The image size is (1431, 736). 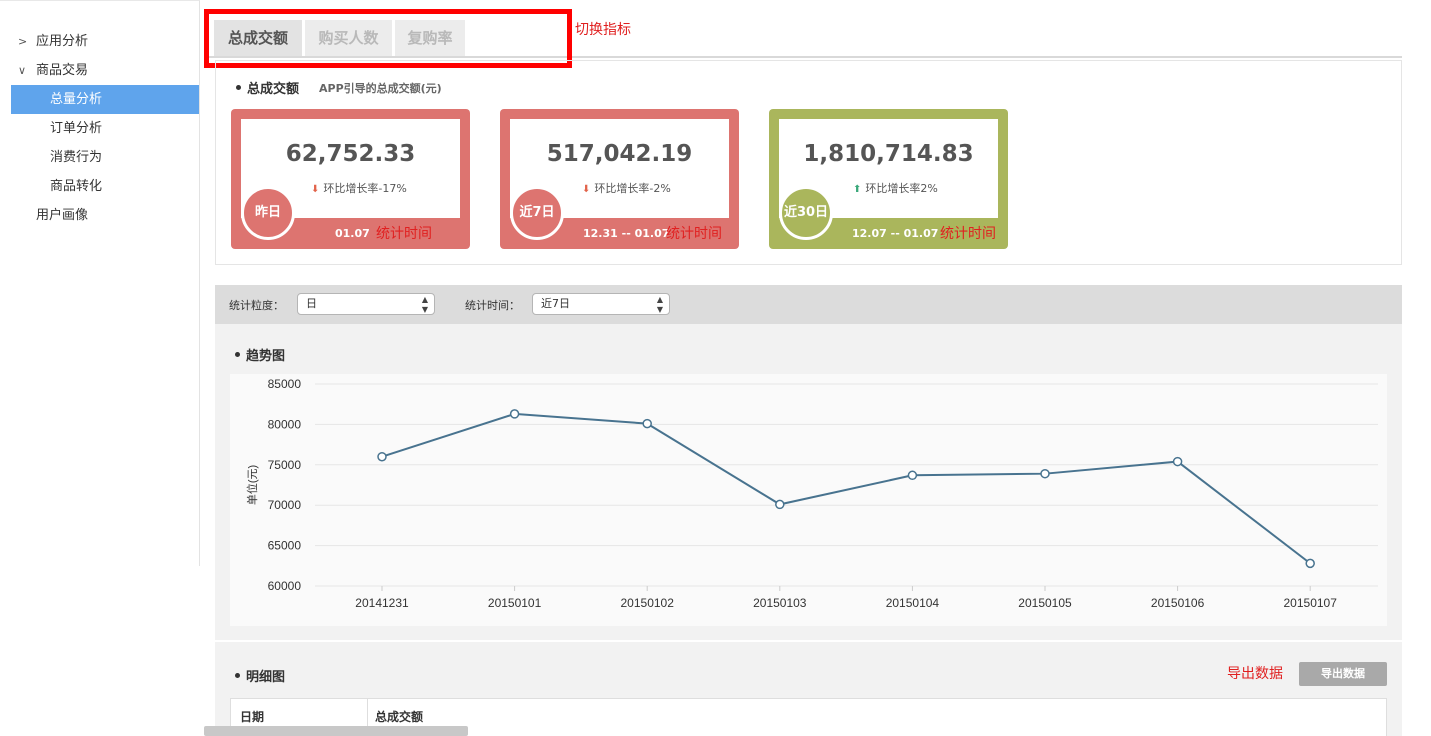 I want to click on sidebar-item-consumer-behavior: 消费行为, so click(x=105, y=157).